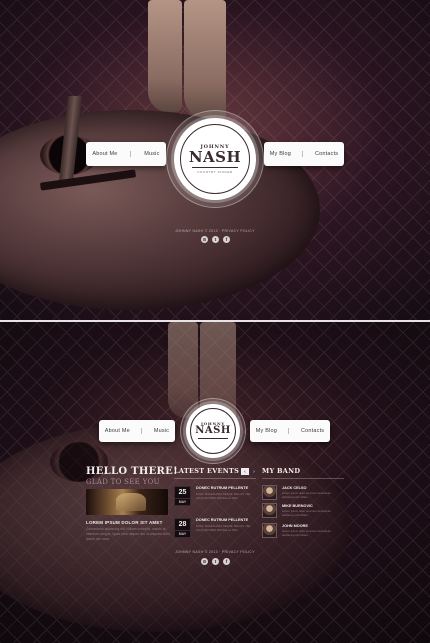  What do you see at coordinates (215, 478) in the screenshot?
I see `events-divider` at bounding box center [215, 478].